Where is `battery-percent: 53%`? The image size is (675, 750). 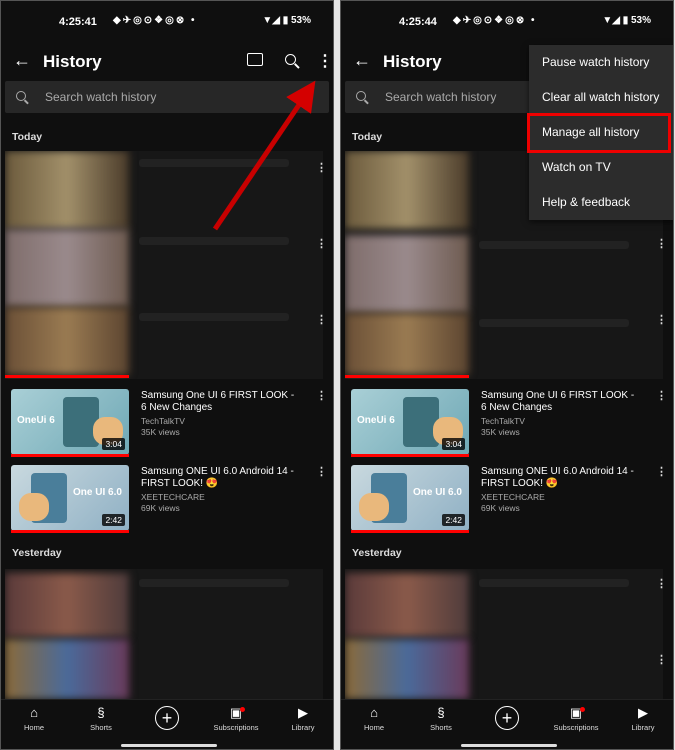 battery-percent: 53% is located at coordinates (640, 20).